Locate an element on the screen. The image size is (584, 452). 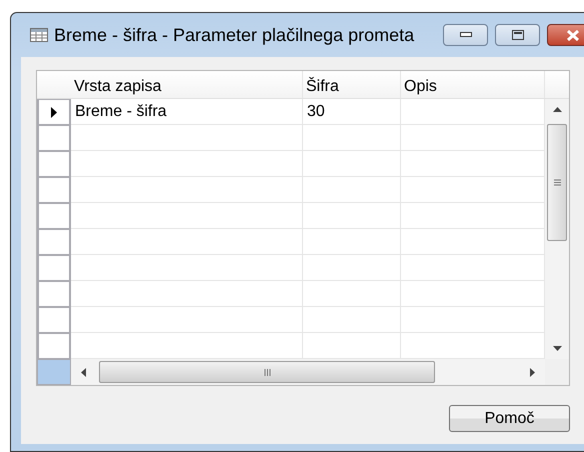
row-selector is located at coordinates (54, 112).